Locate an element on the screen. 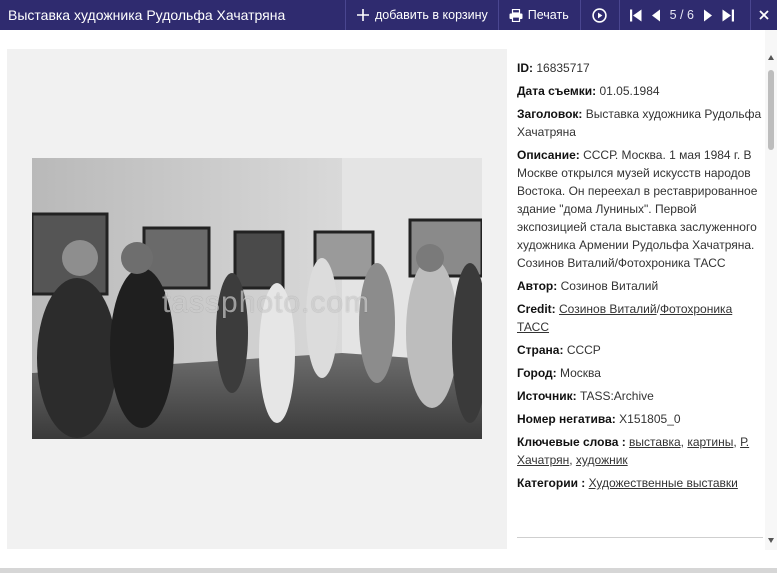 The height and width of the screenshot is (573, 777). close-icon is located at coordinates (764, 15).